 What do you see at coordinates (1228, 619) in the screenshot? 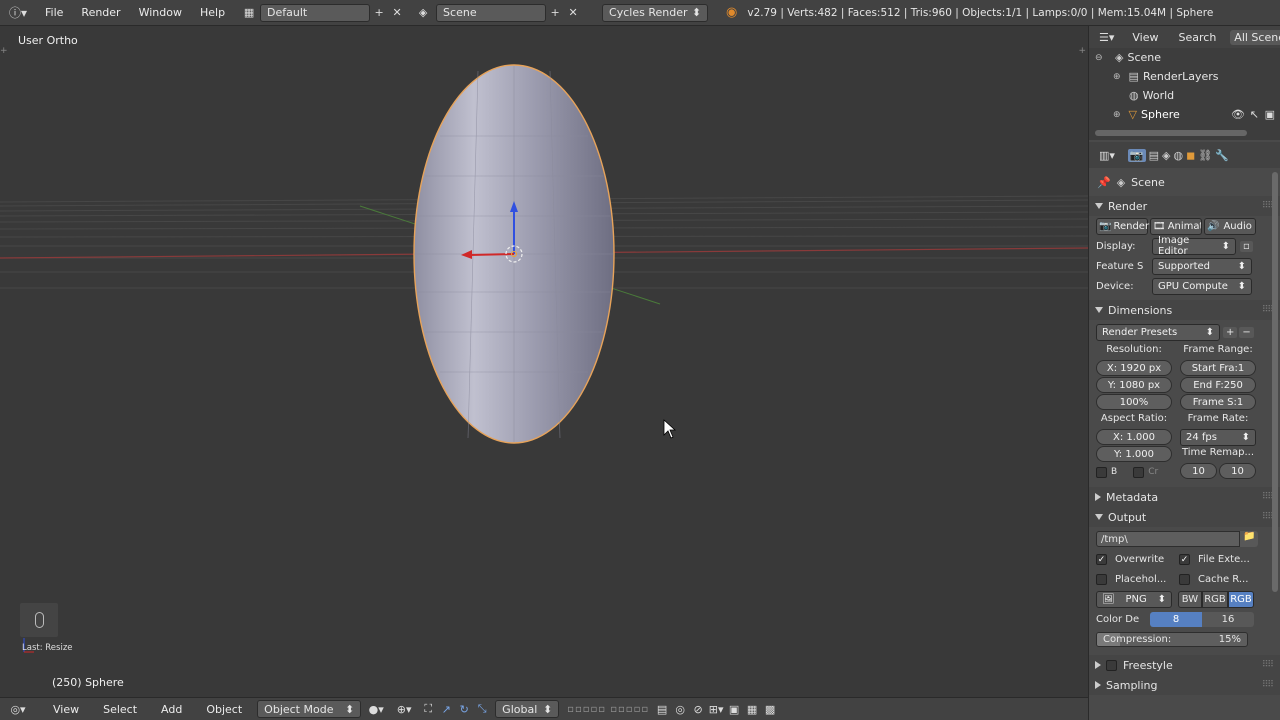
I see `color-depth-16: 16` at bounding box center [1228, 619].